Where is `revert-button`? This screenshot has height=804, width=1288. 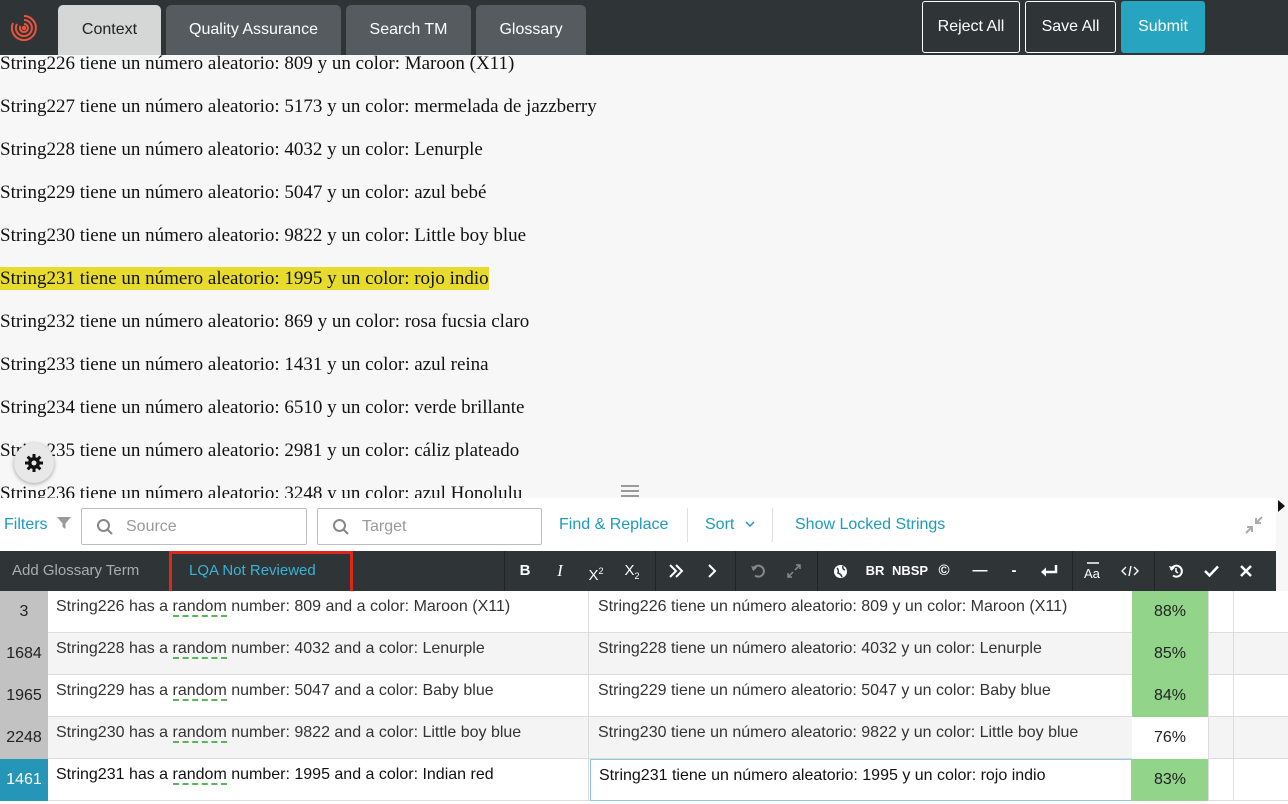
revert-button is located at coordinates (1176, 571).